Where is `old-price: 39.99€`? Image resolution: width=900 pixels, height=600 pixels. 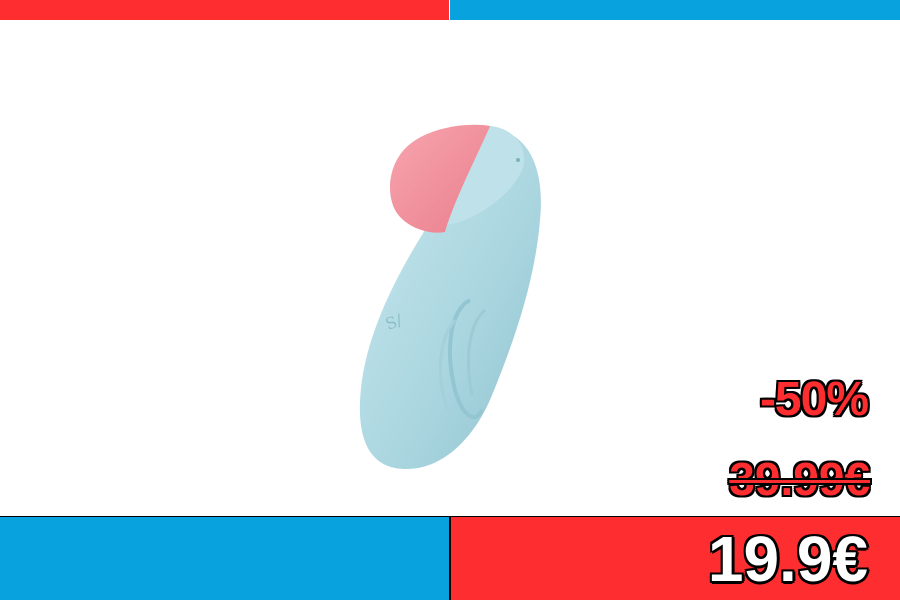
old-price: 39.99€ is located at coordinates (799, 479).